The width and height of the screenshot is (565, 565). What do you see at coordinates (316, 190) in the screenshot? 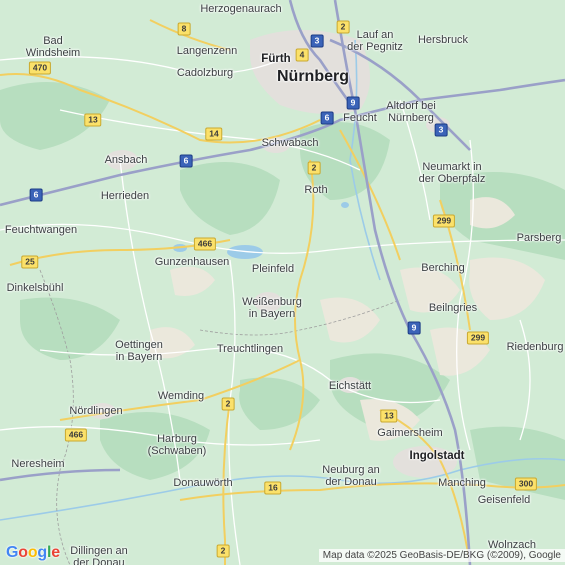
I see `place-label-roth: Roth` at bounding box center [316, 190].